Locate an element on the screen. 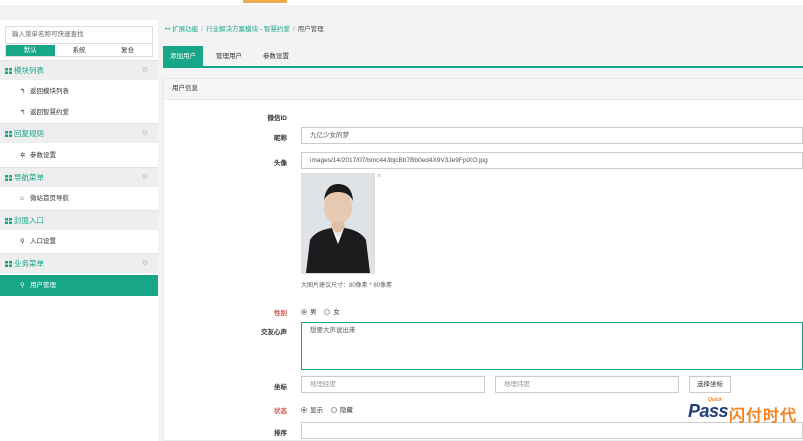  sidebar-item-label: 微站首页导航 is located at coordinates (49, 198).